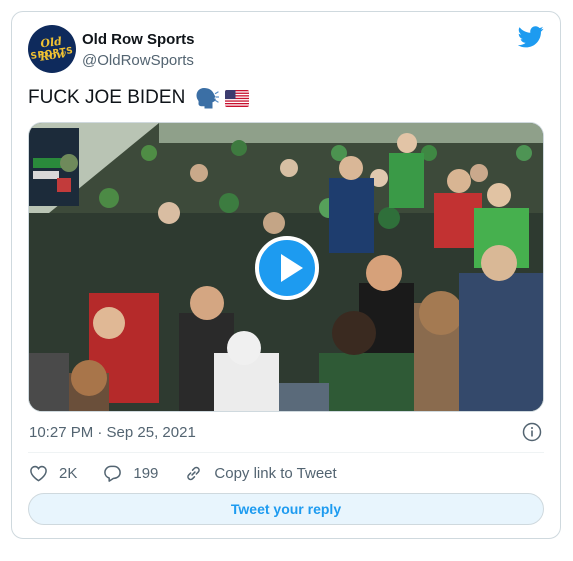  What do you see at coordinates (53, 473) in the screenshot?
I see `like-button: 2K` at bounding box center [53, 473].